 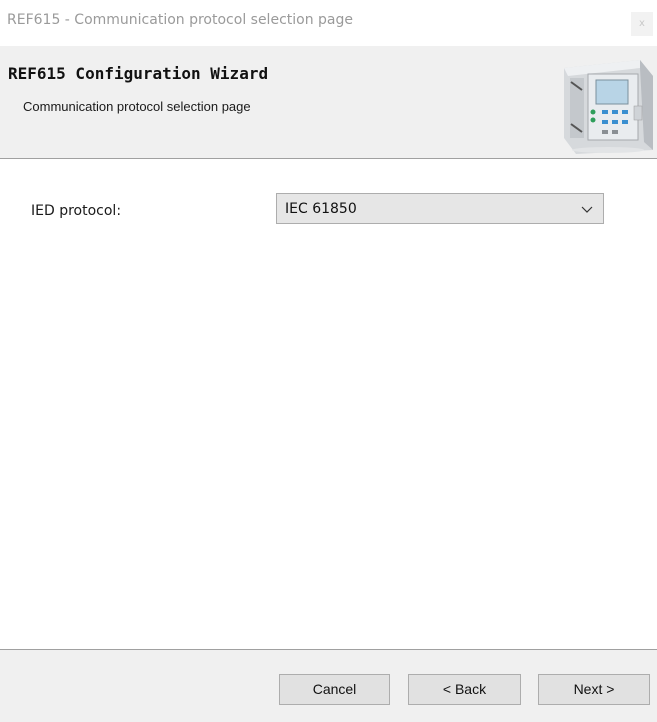 What do you see at coordinates (138, 73) in the screenshot?
I see `wizard-title: REF615 Configuration Wizard` at bounding box center [138, 73].